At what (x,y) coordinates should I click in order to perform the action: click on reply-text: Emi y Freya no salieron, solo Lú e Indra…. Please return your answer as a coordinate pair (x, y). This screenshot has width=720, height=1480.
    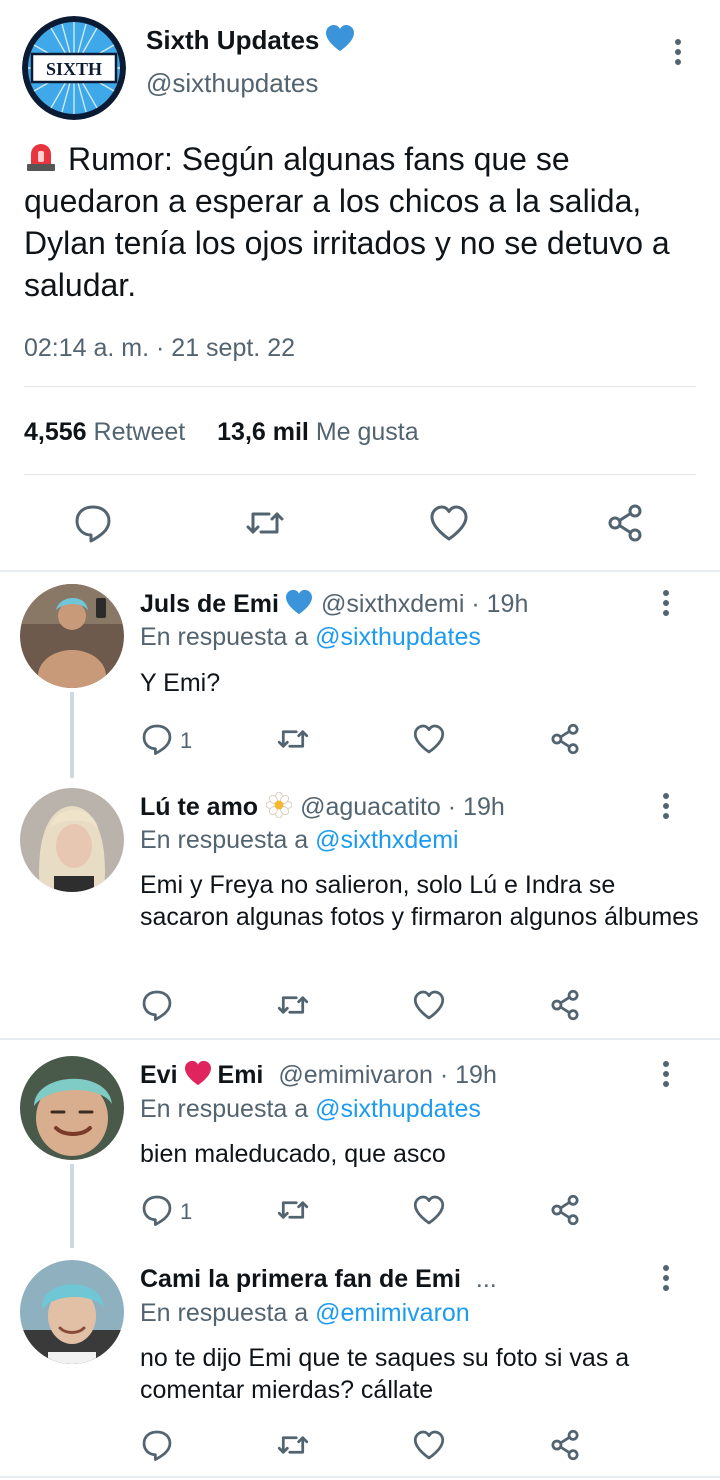
    Looking at the image, I should click on (419, 901).